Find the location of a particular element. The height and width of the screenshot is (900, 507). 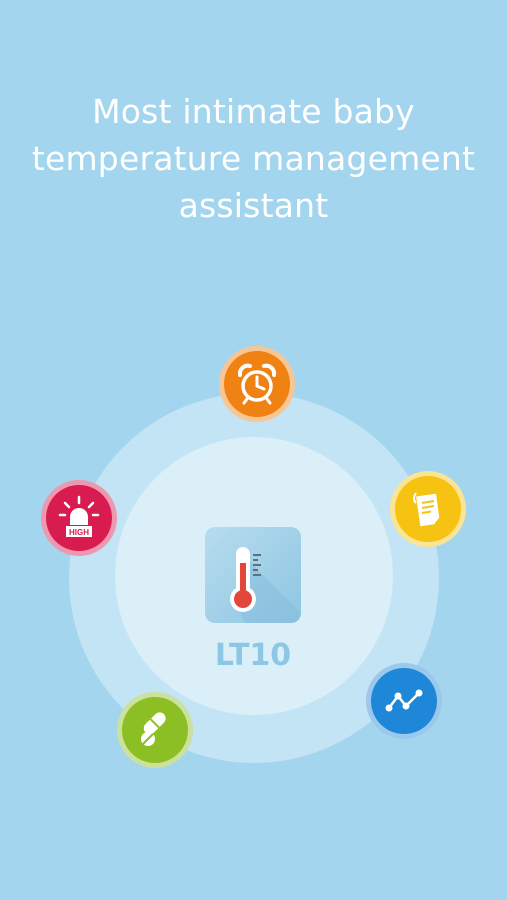

alarm-light-icon: HIGH is located at coordinates (79, 516).